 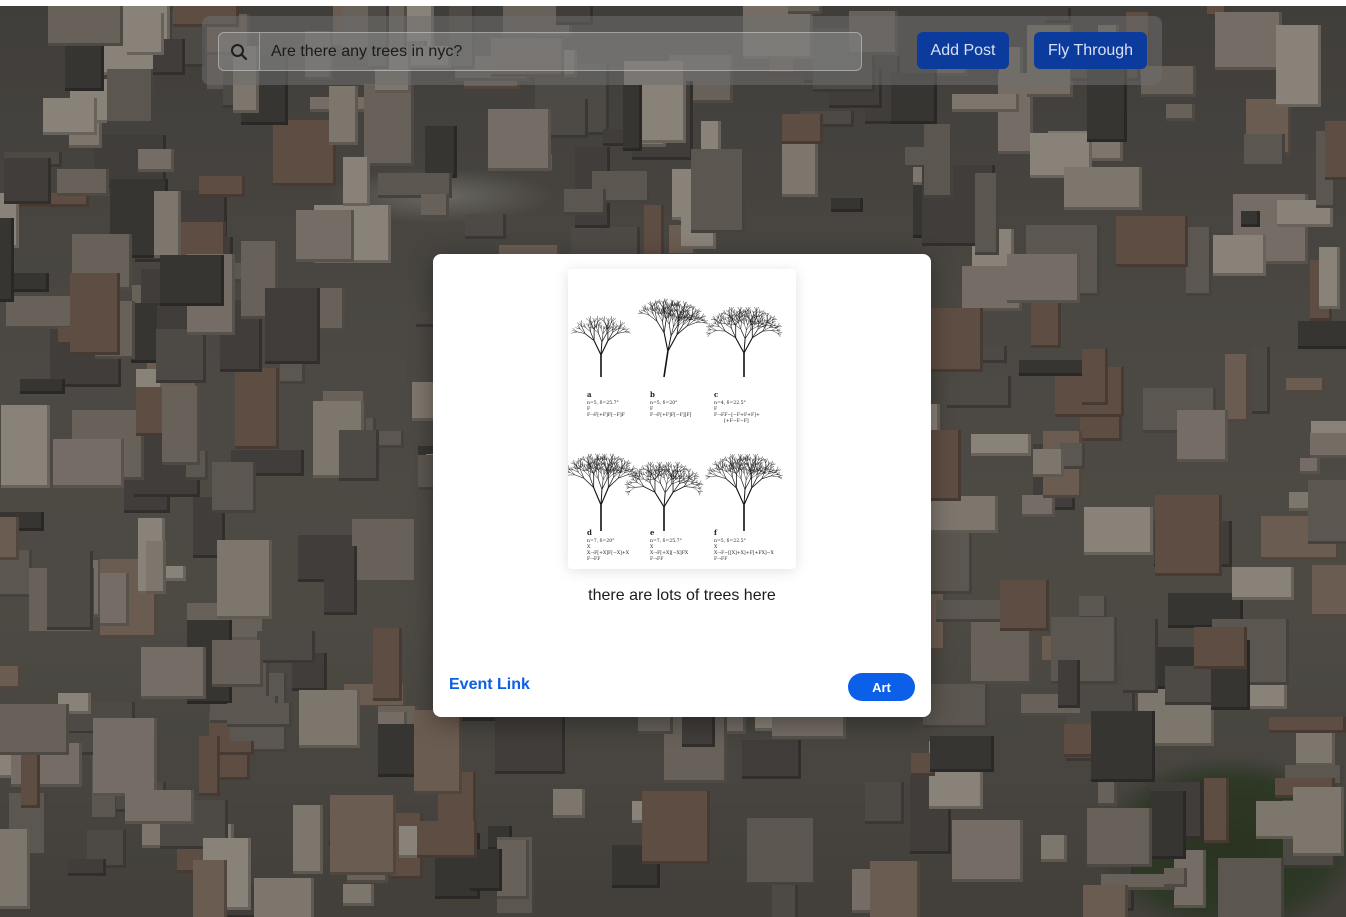 I want to click on panel-rule: X→F[+X]F[−X]+X, so click(x=608, y=553).